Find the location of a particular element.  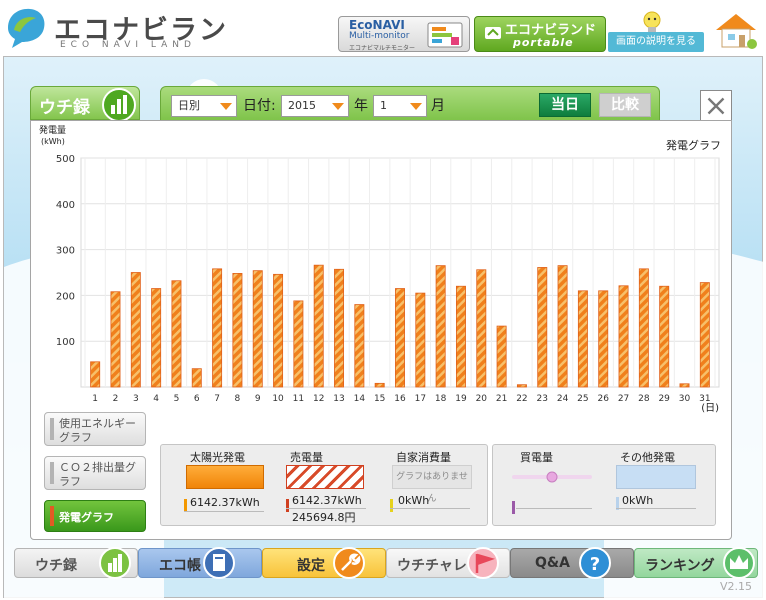

nav-qa-label: Q&A is located at coordinates (552, 563).